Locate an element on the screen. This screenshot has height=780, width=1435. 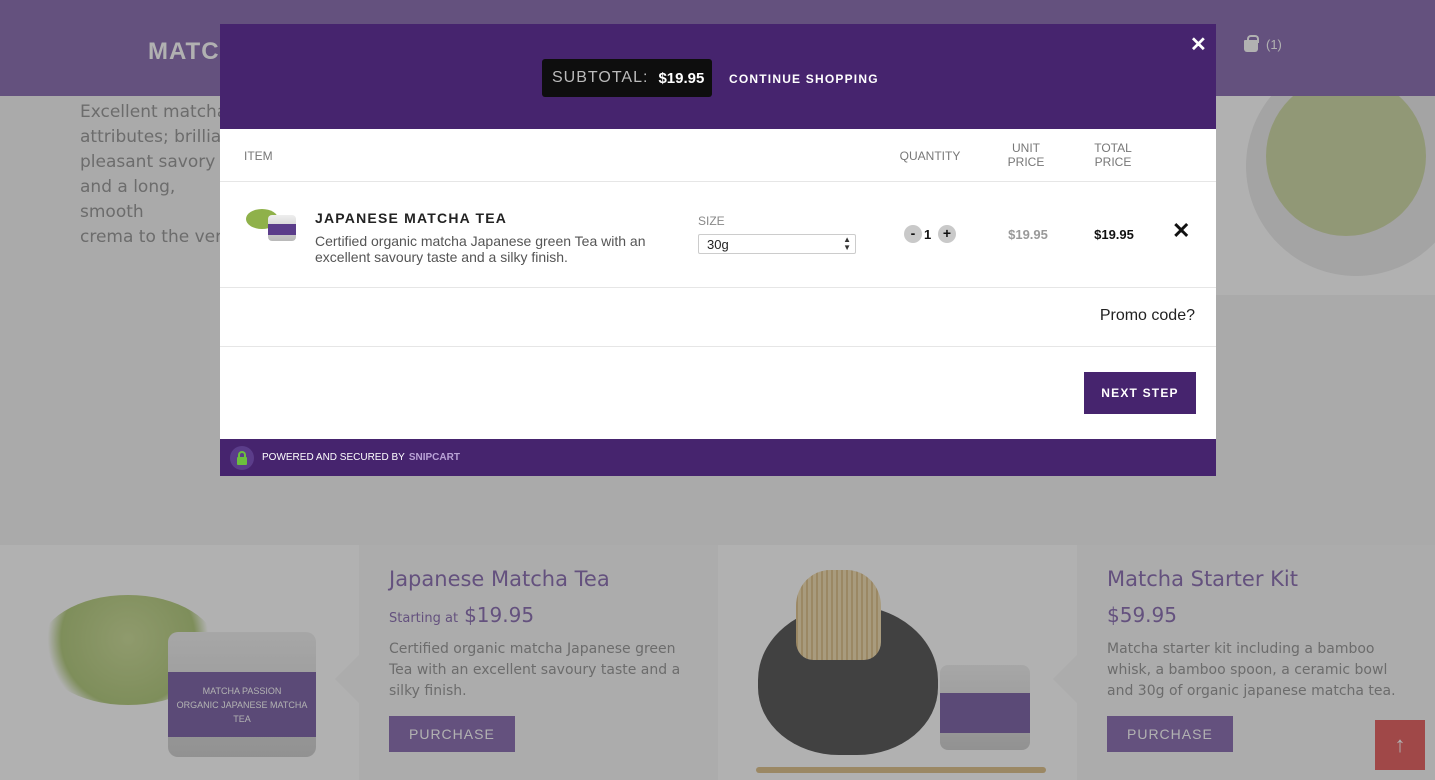
column-quantity: QUANTITY is located at coordinates (930, 156).